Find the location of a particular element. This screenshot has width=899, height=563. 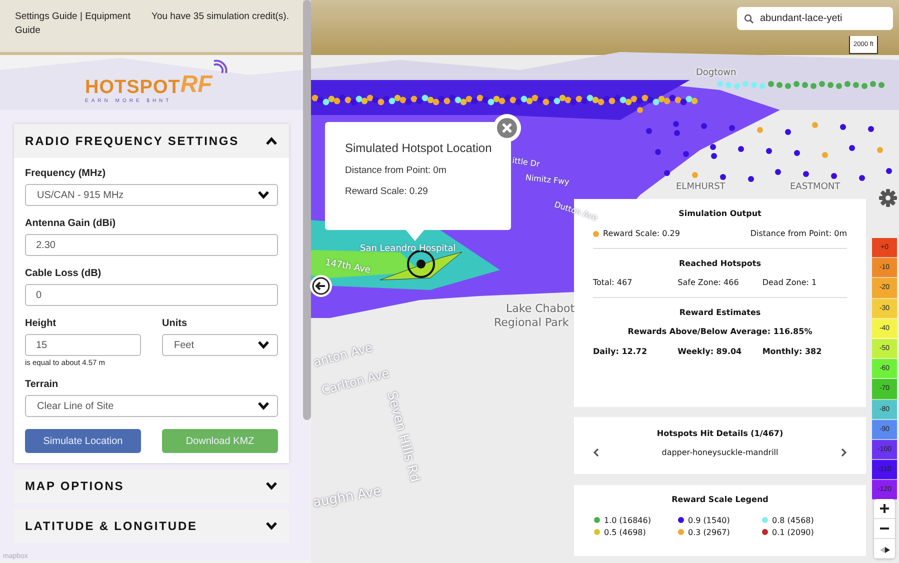

accordion-header: LATITUDE & LONGITUDE is located at coordinates (151, 526).